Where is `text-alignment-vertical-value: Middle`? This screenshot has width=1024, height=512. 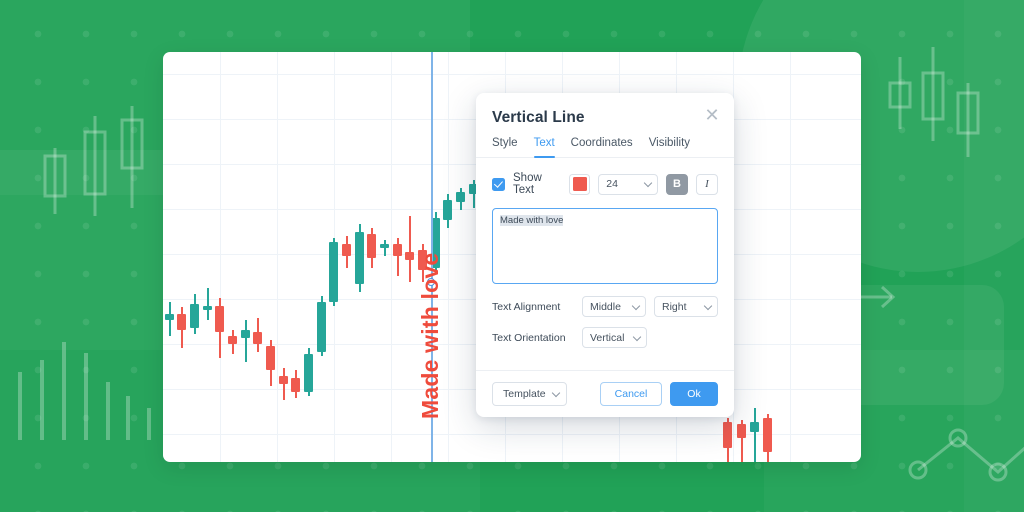
text-alignment-vertical-value: Middle is located at coordinates (605, 306).